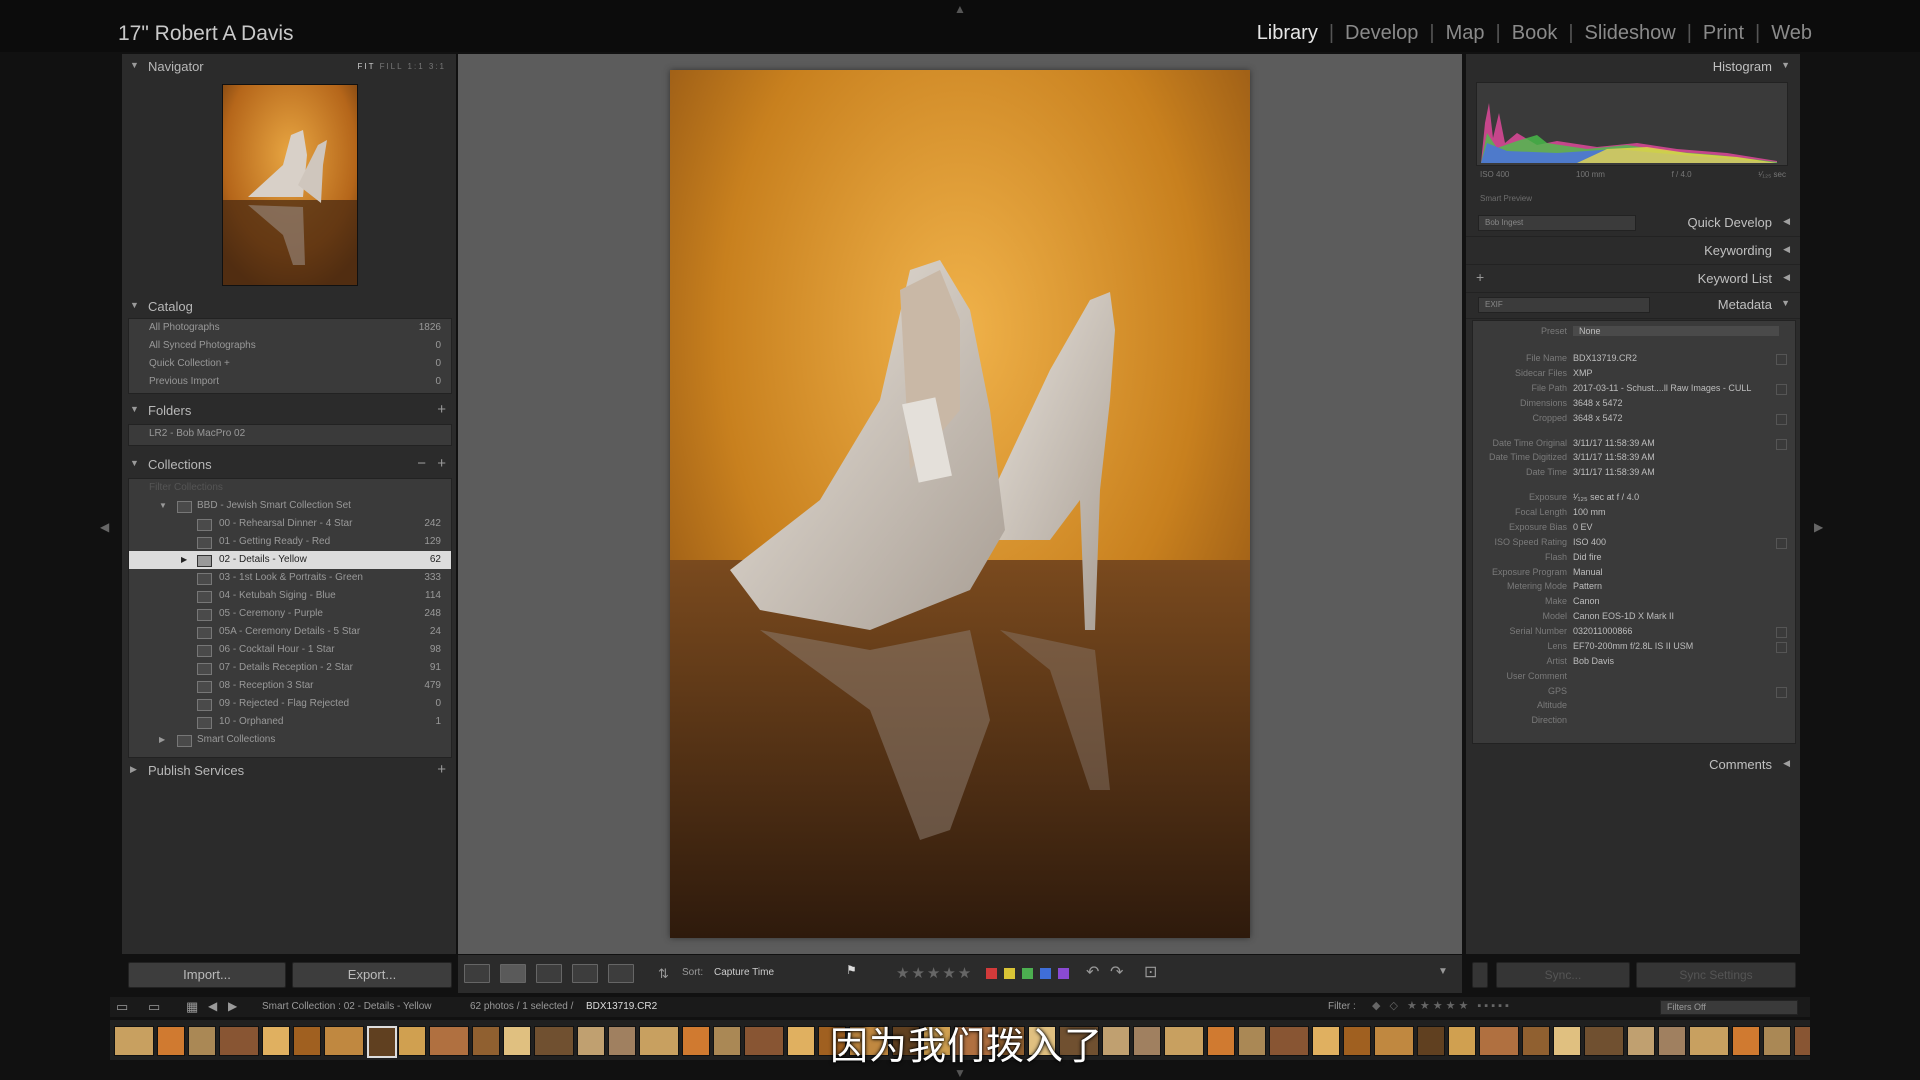 This screenshot has width=1920, height=1080. I want to click on filmstrip-source: Smart Collection : 02 - Details - Yellow, so click(347, 1006).